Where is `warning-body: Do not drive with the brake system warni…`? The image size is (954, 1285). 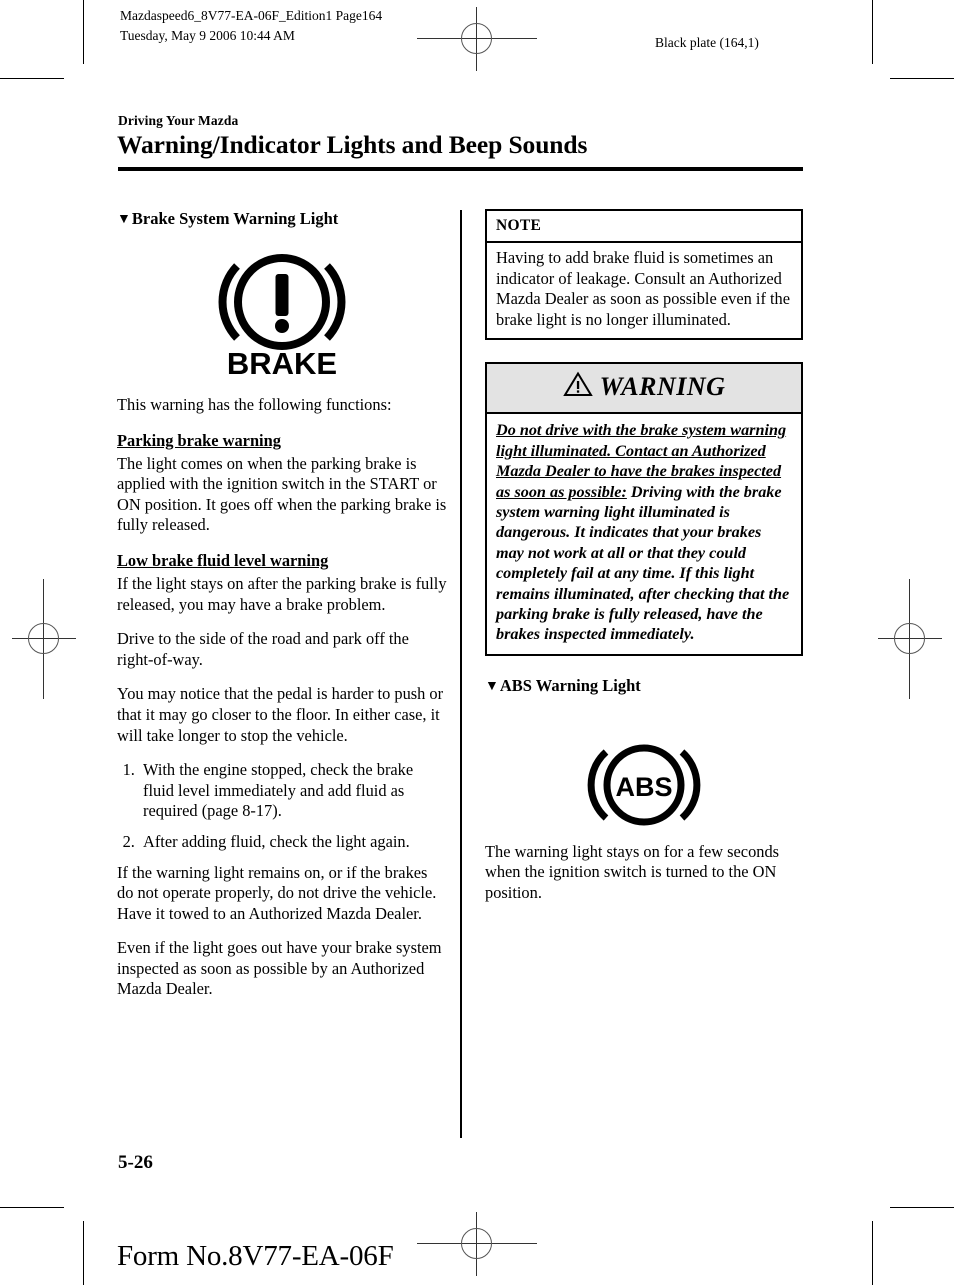
warning-body: Do not drive with the brake system warni… is located at coordinates (644, 533).